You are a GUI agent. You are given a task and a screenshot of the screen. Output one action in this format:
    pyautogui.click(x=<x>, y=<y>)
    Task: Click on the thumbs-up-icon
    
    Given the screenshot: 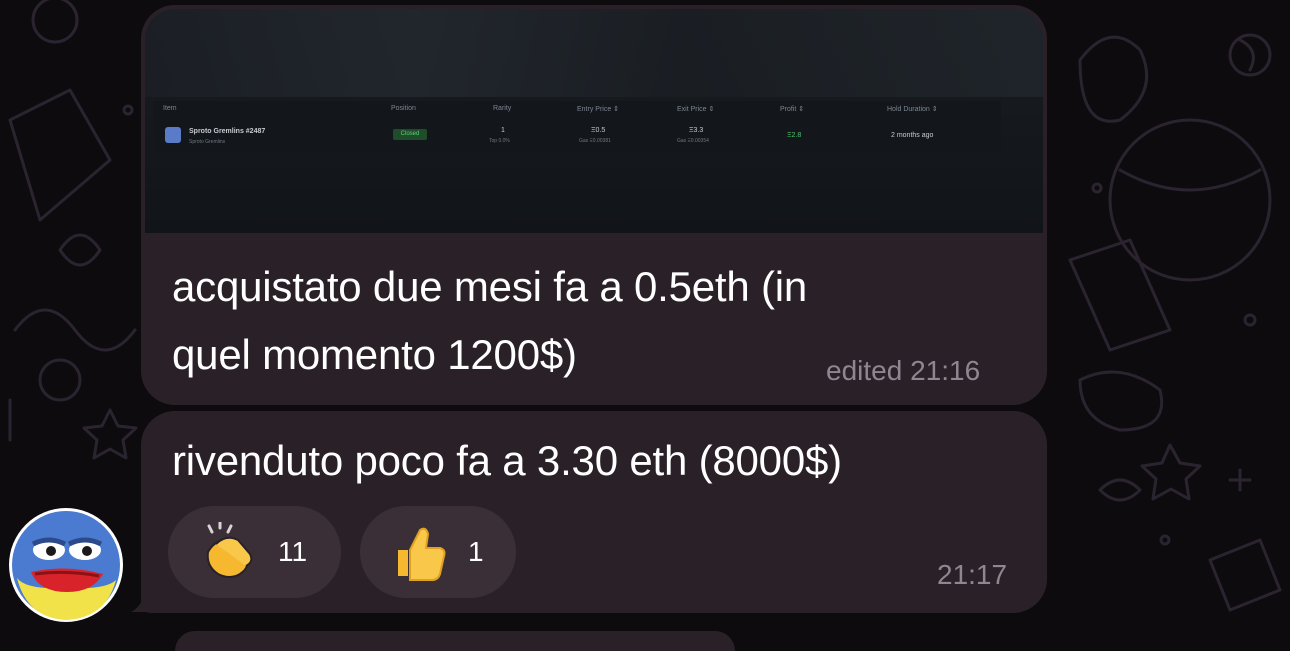 What is the action you would take?
    pyautogui.click(x=422, y=554)
    